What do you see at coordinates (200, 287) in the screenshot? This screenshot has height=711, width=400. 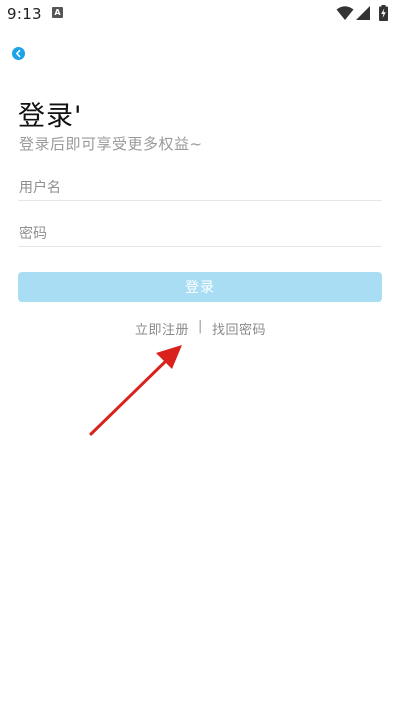 I see `login-button: 登录` at bounding box center [200, 287].